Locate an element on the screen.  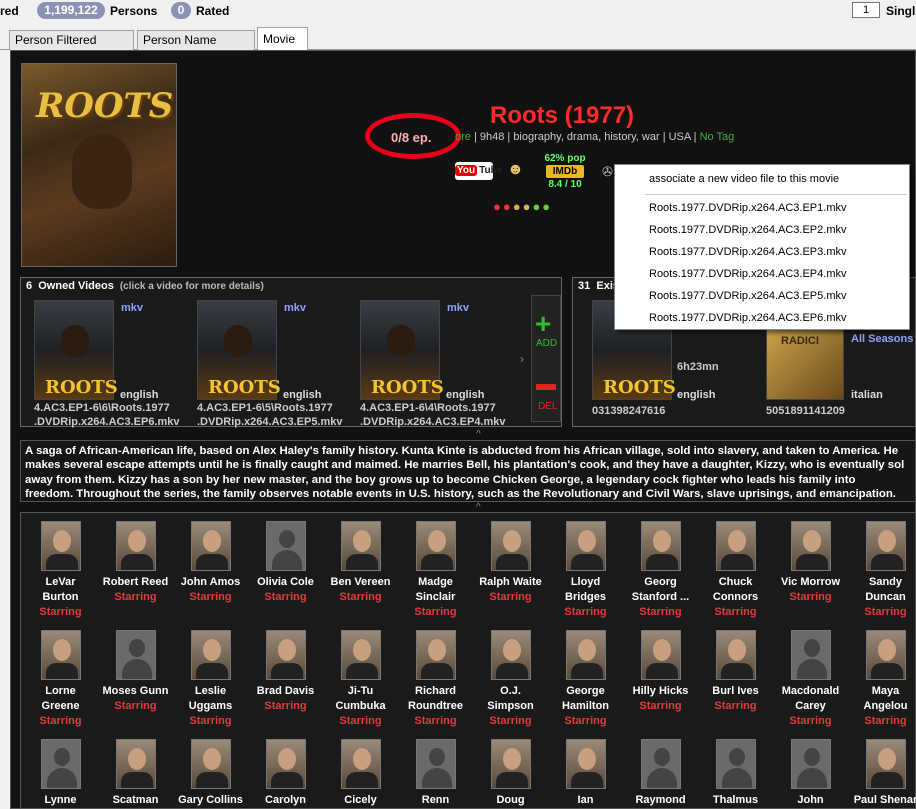
cast-member: Ji-Tu Cumbuka Starring is located at coordinates (360, 679).